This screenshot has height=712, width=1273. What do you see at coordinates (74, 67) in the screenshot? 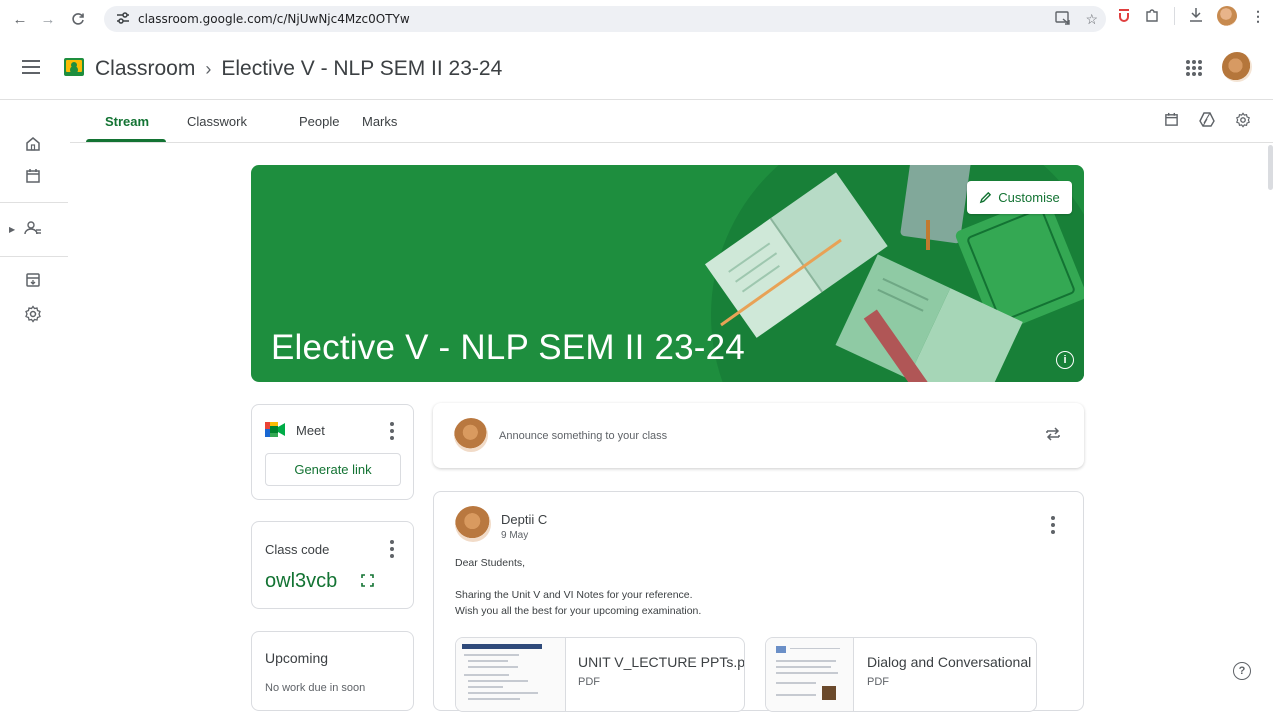
I see `classroom-logo` at bounding box center [74, 67].